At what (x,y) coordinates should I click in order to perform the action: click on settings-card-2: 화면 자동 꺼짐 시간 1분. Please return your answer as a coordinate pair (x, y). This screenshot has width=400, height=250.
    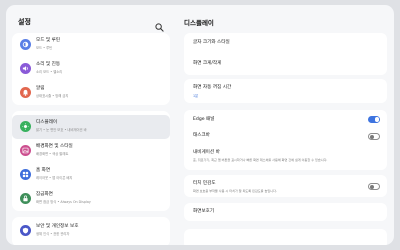
    Looking at the image, I should click on (285, 91).